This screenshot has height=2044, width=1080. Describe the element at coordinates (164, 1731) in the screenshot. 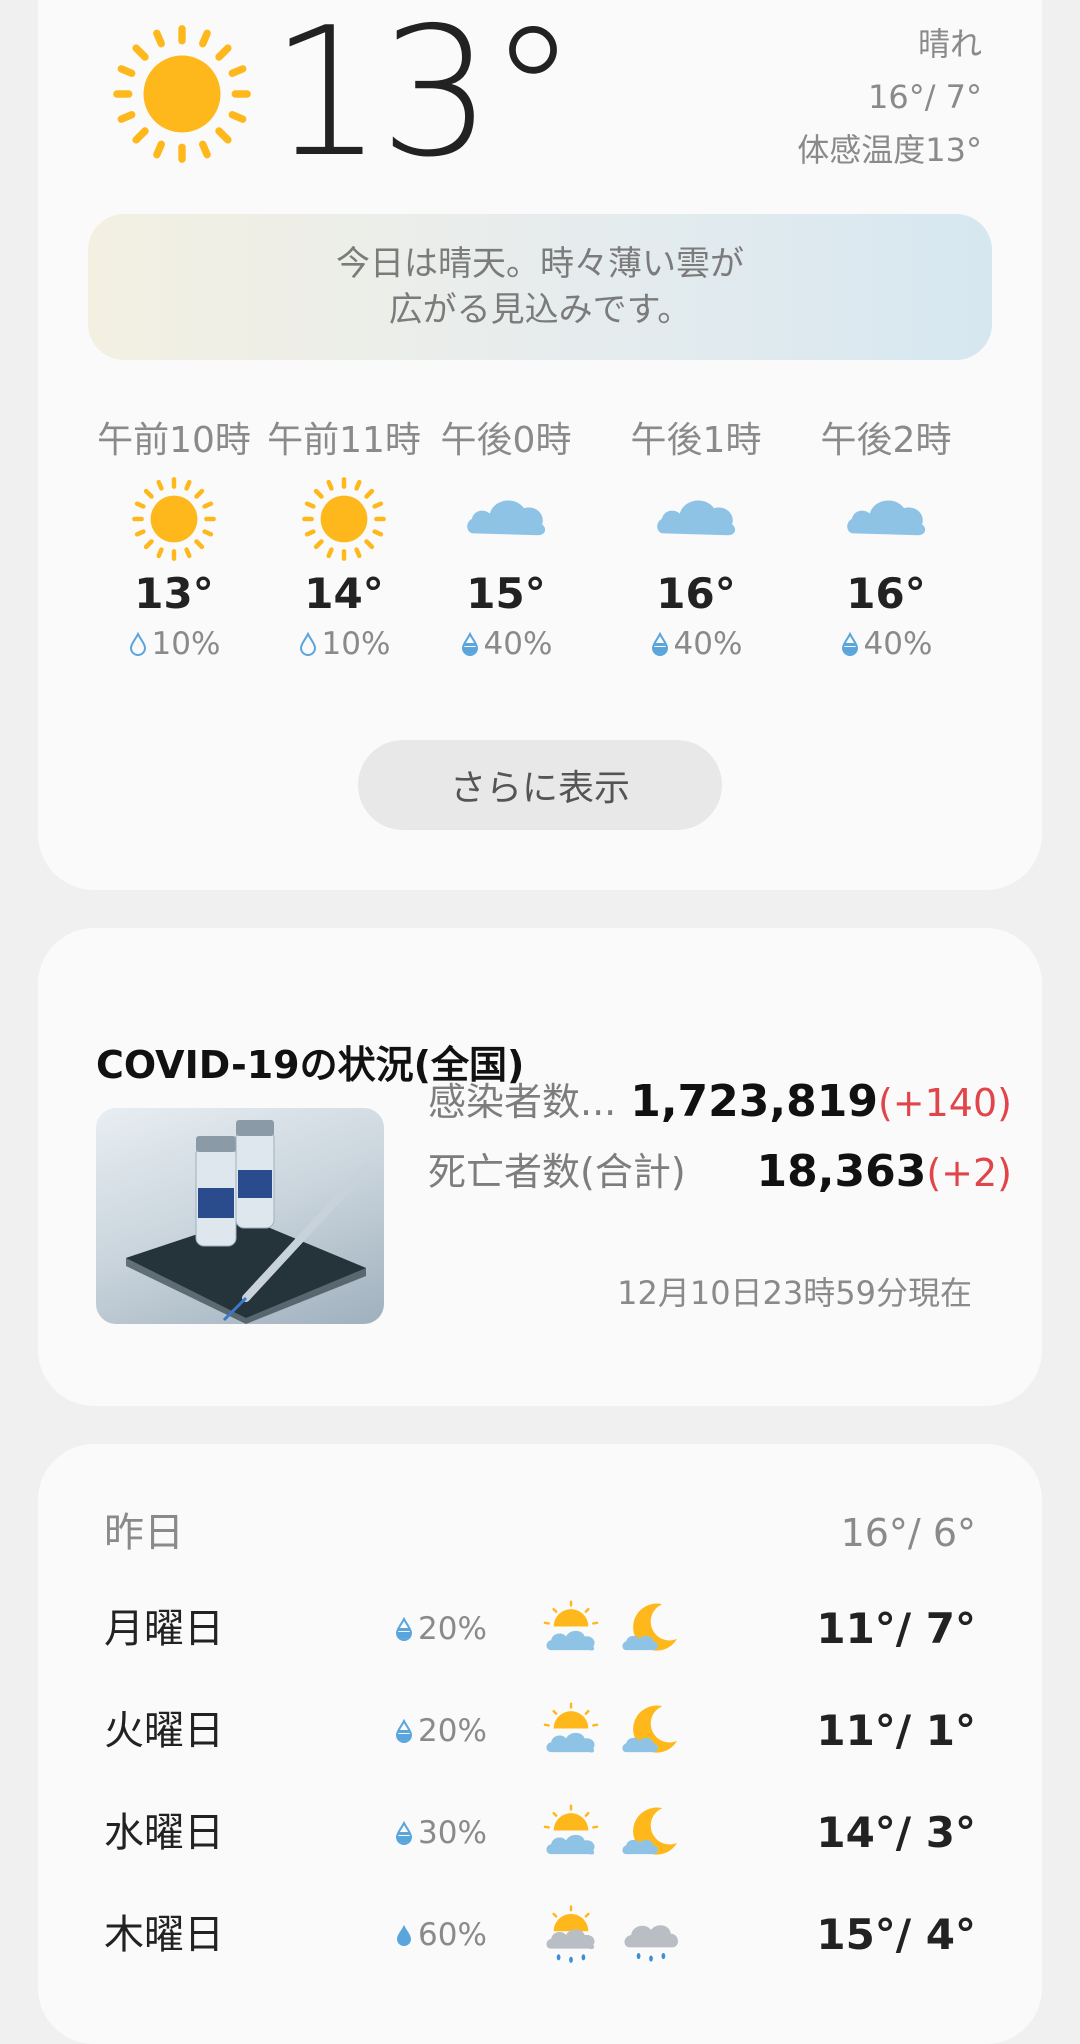

I see `day-label: 火曜日` at that location.